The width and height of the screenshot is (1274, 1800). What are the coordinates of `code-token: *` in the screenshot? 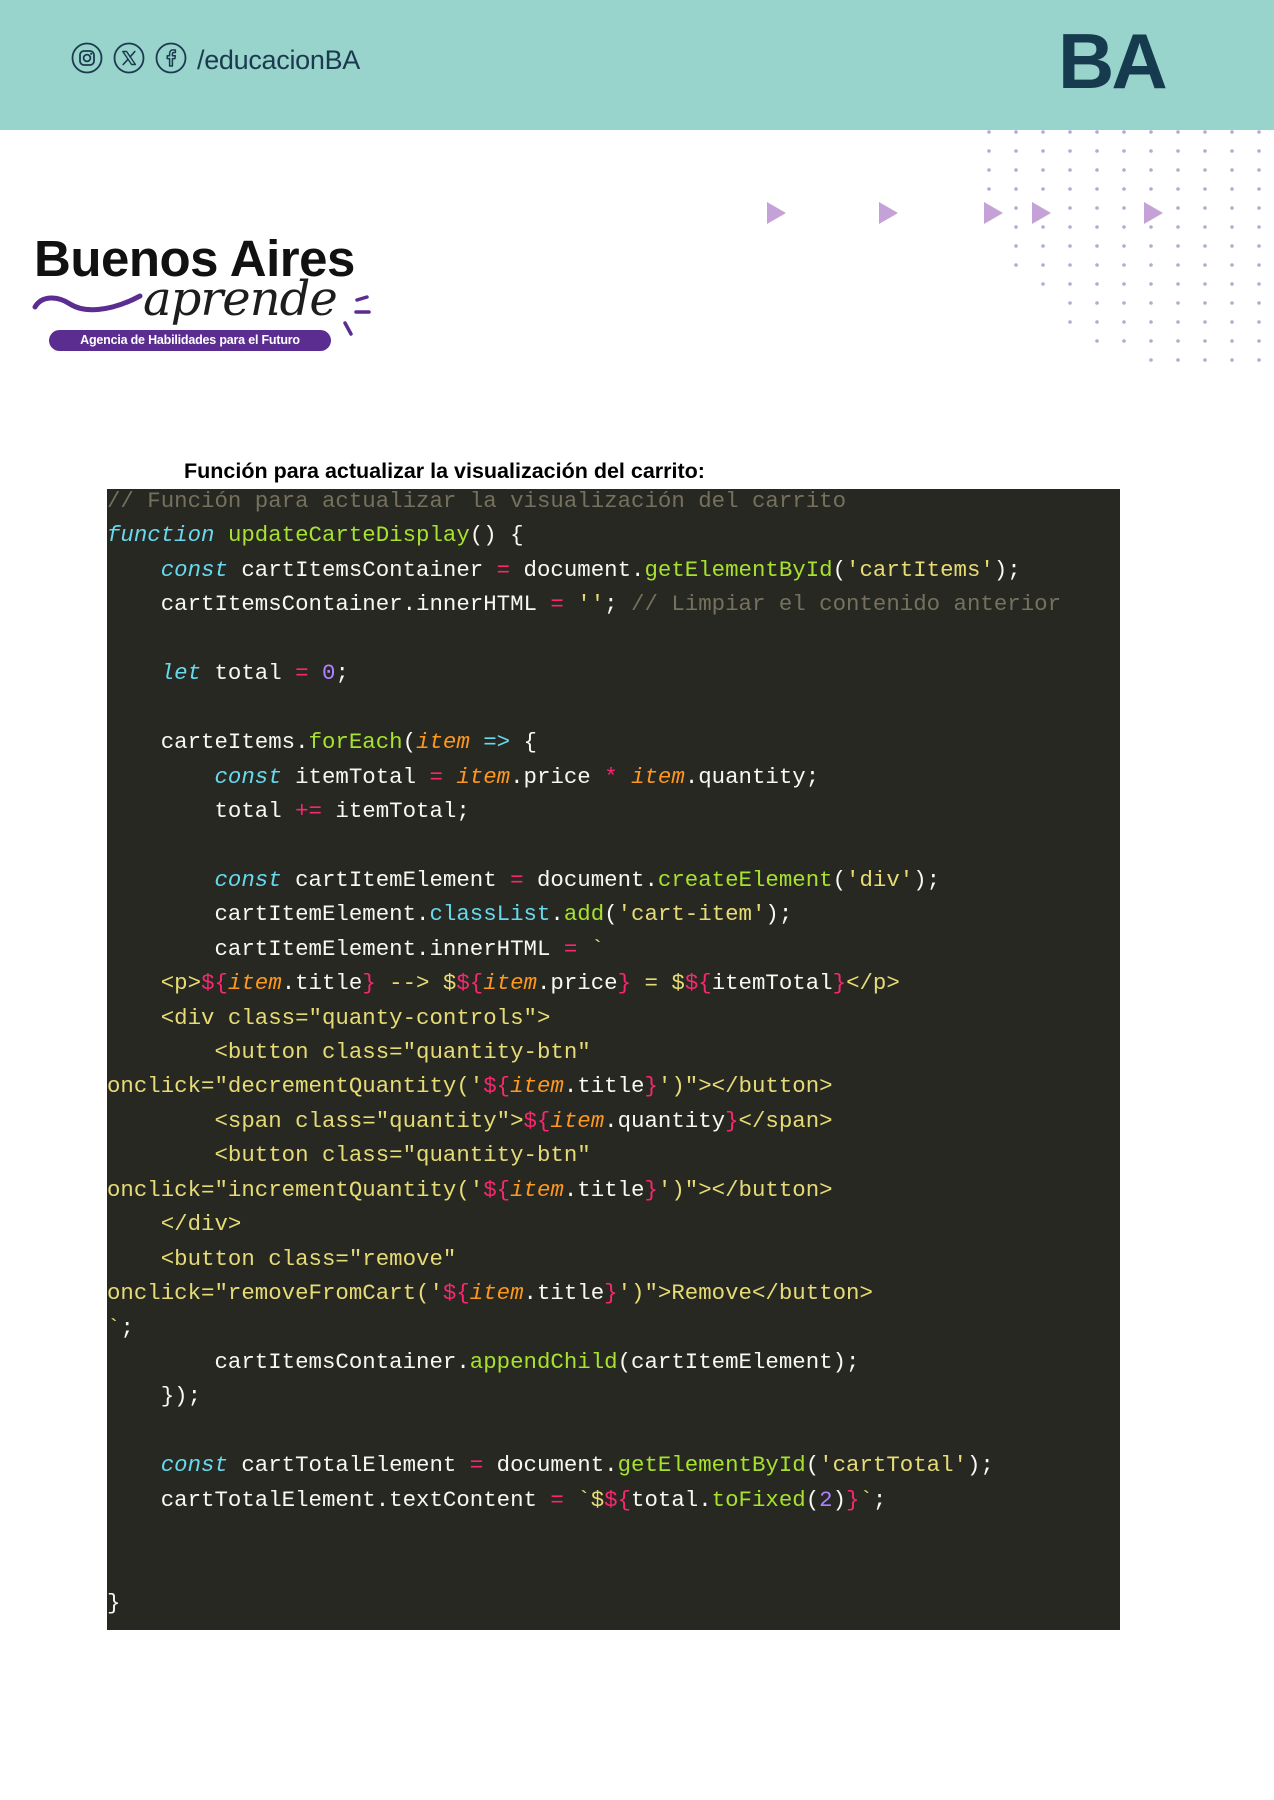 It's located at (611, 776).